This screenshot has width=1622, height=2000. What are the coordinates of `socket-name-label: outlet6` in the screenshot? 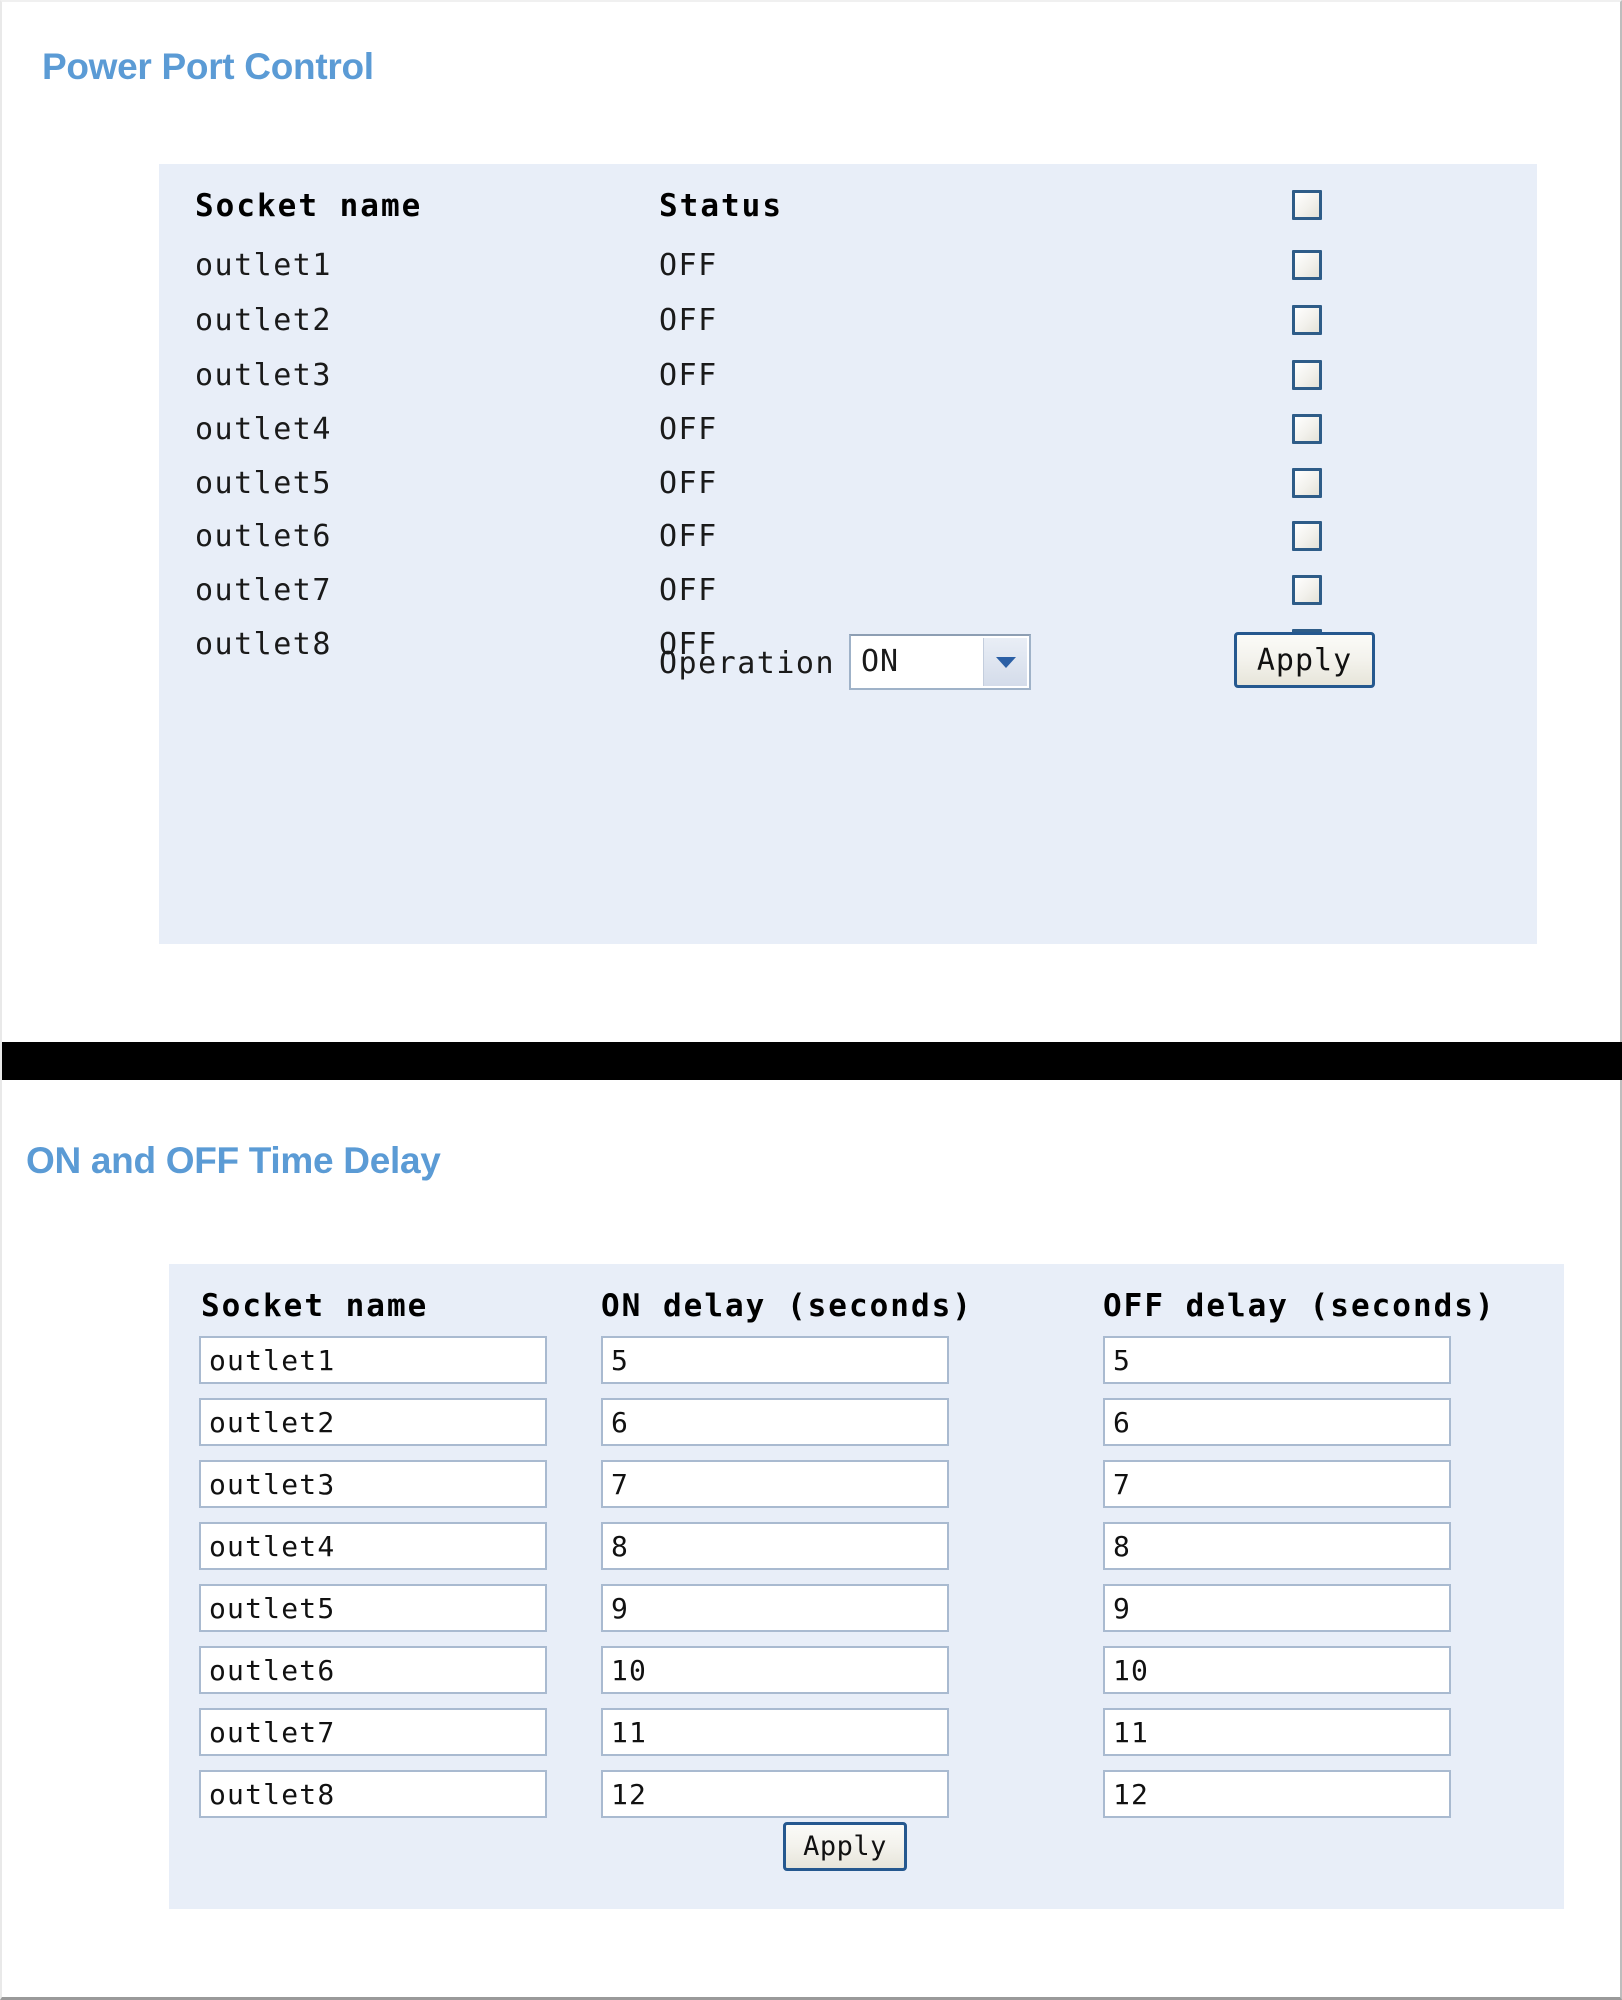 It's located at (263, 536).